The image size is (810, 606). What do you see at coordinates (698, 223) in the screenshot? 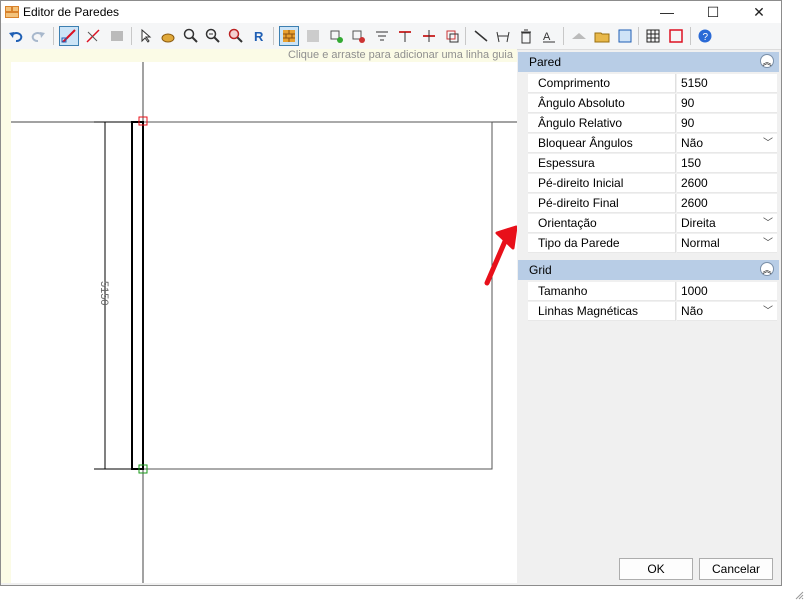
I see `property-value: Direita` at bounding box center [698, 223].